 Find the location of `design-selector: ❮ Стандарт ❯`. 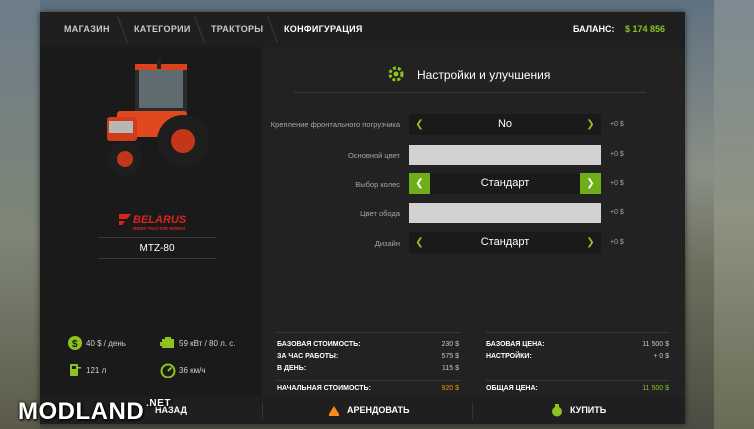

design-selector: ❮ Стандарт ❯ is located at coordinates (505, 242).